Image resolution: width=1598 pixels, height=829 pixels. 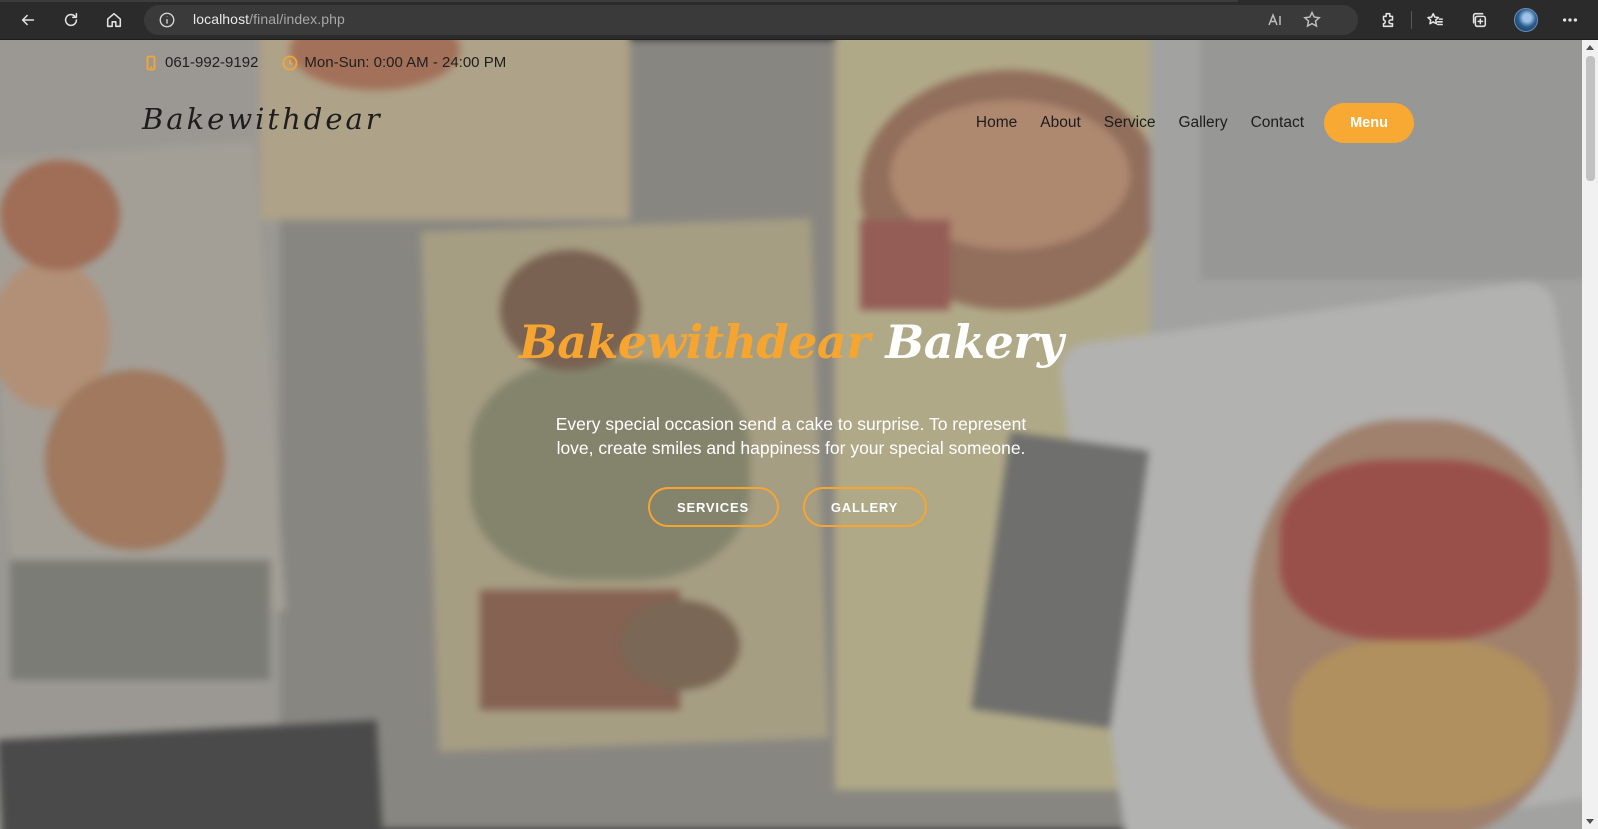 I want to click on loading-bar, so click(x=619, y=1).